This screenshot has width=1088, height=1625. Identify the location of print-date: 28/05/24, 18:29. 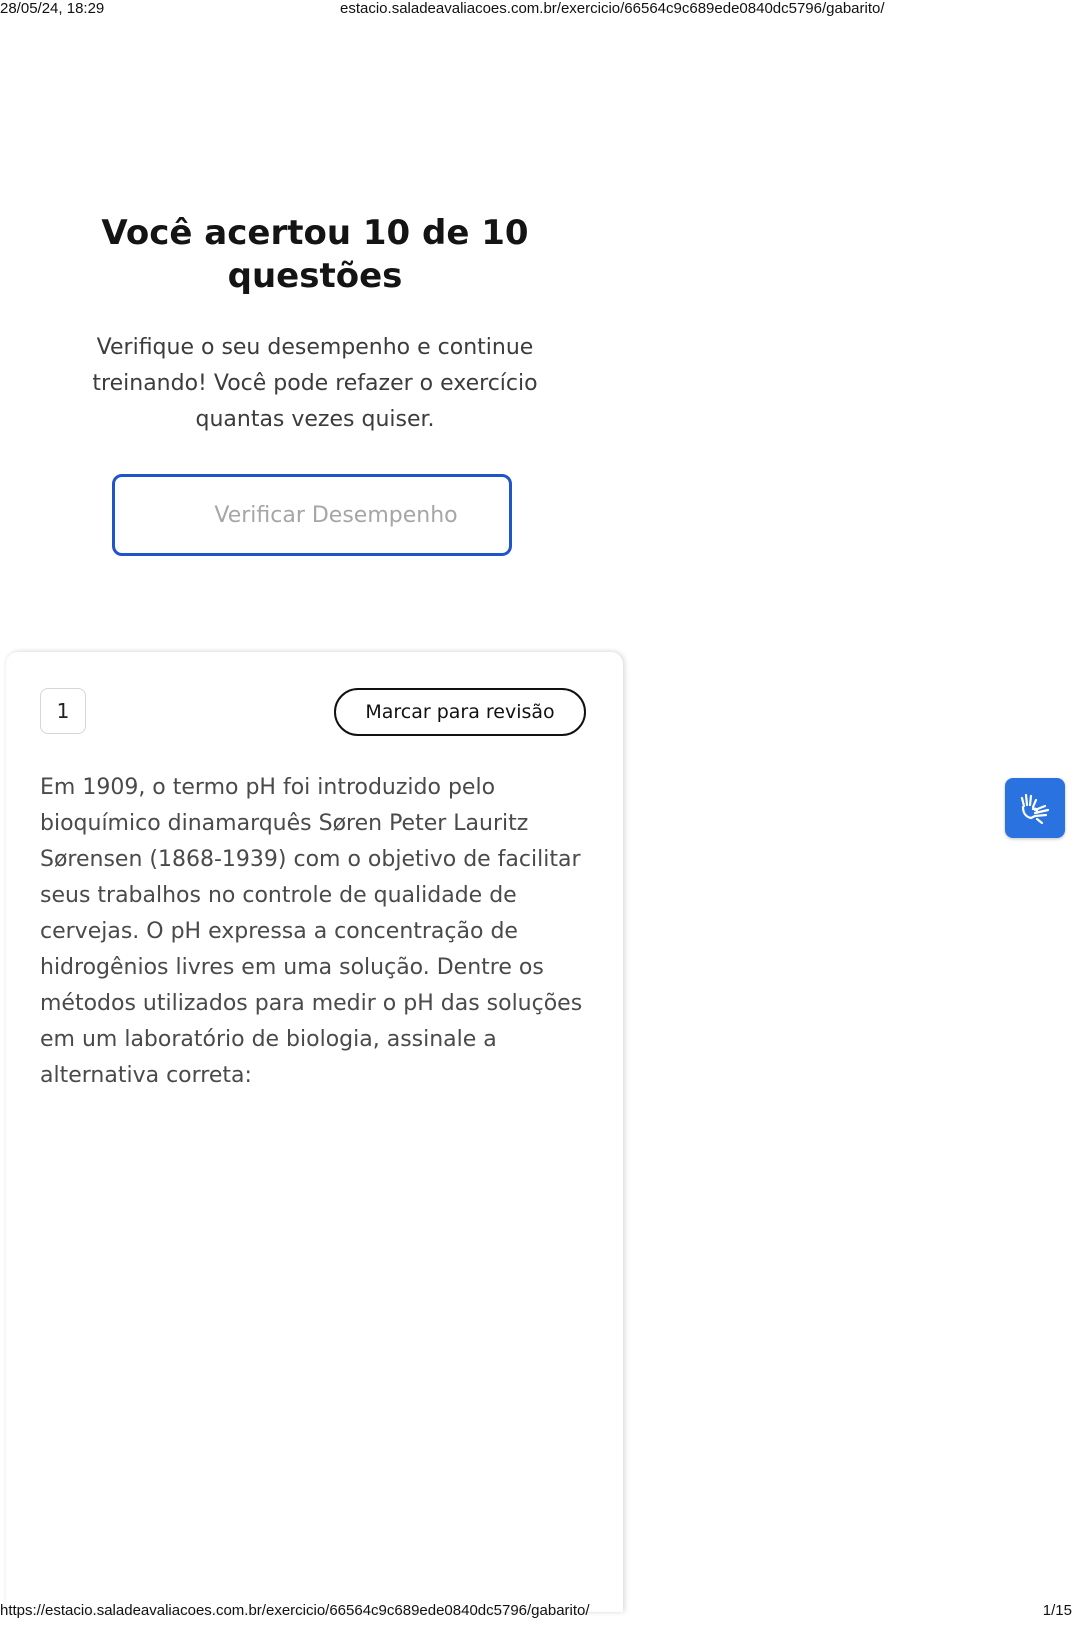
(52, 8).